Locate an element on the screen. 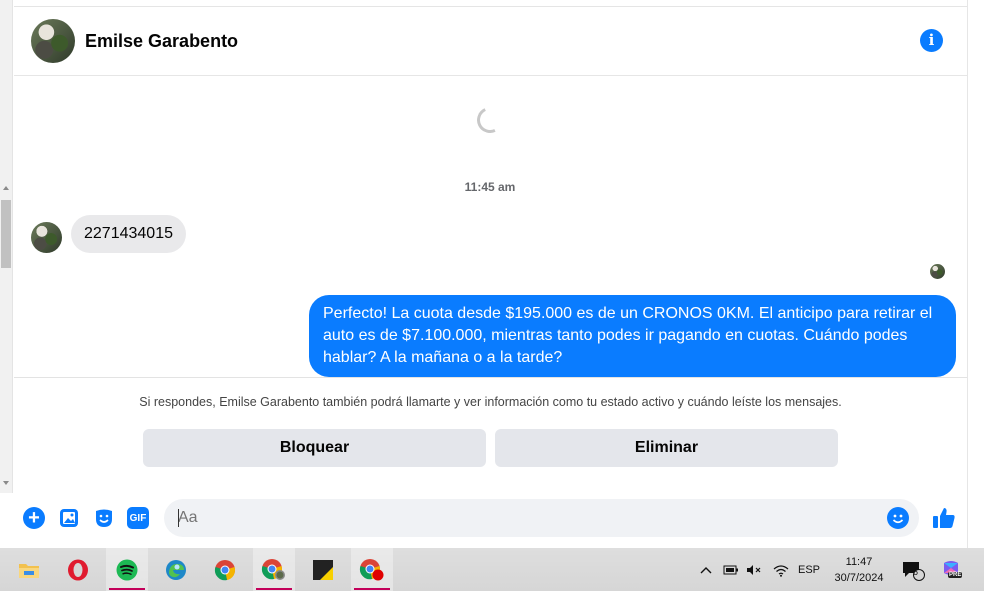 Image resolution: width=984 pixels, height=591 pixels. scroll-up-arrow-icon is located at coordinates (6, 188).